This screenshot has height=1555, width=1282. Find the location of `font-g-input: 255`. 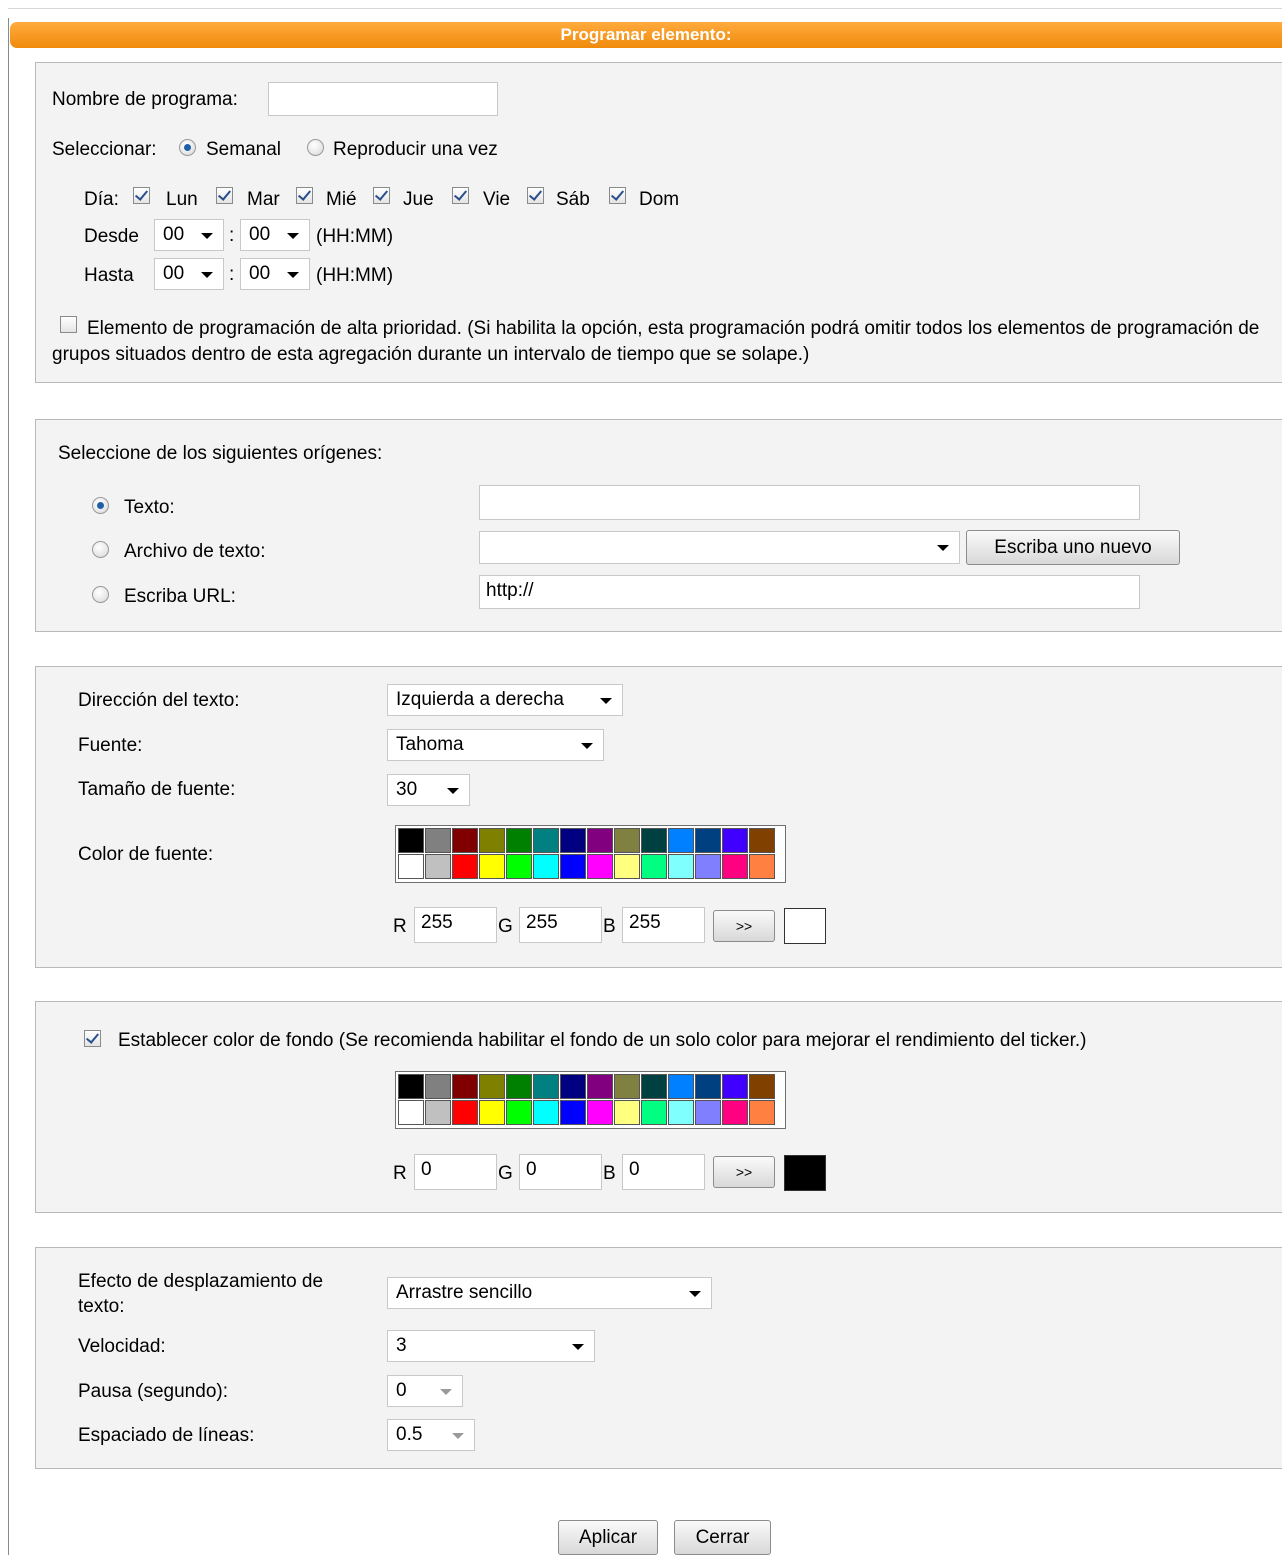

font-g-input: 255 is located at coordinates (560, 925).